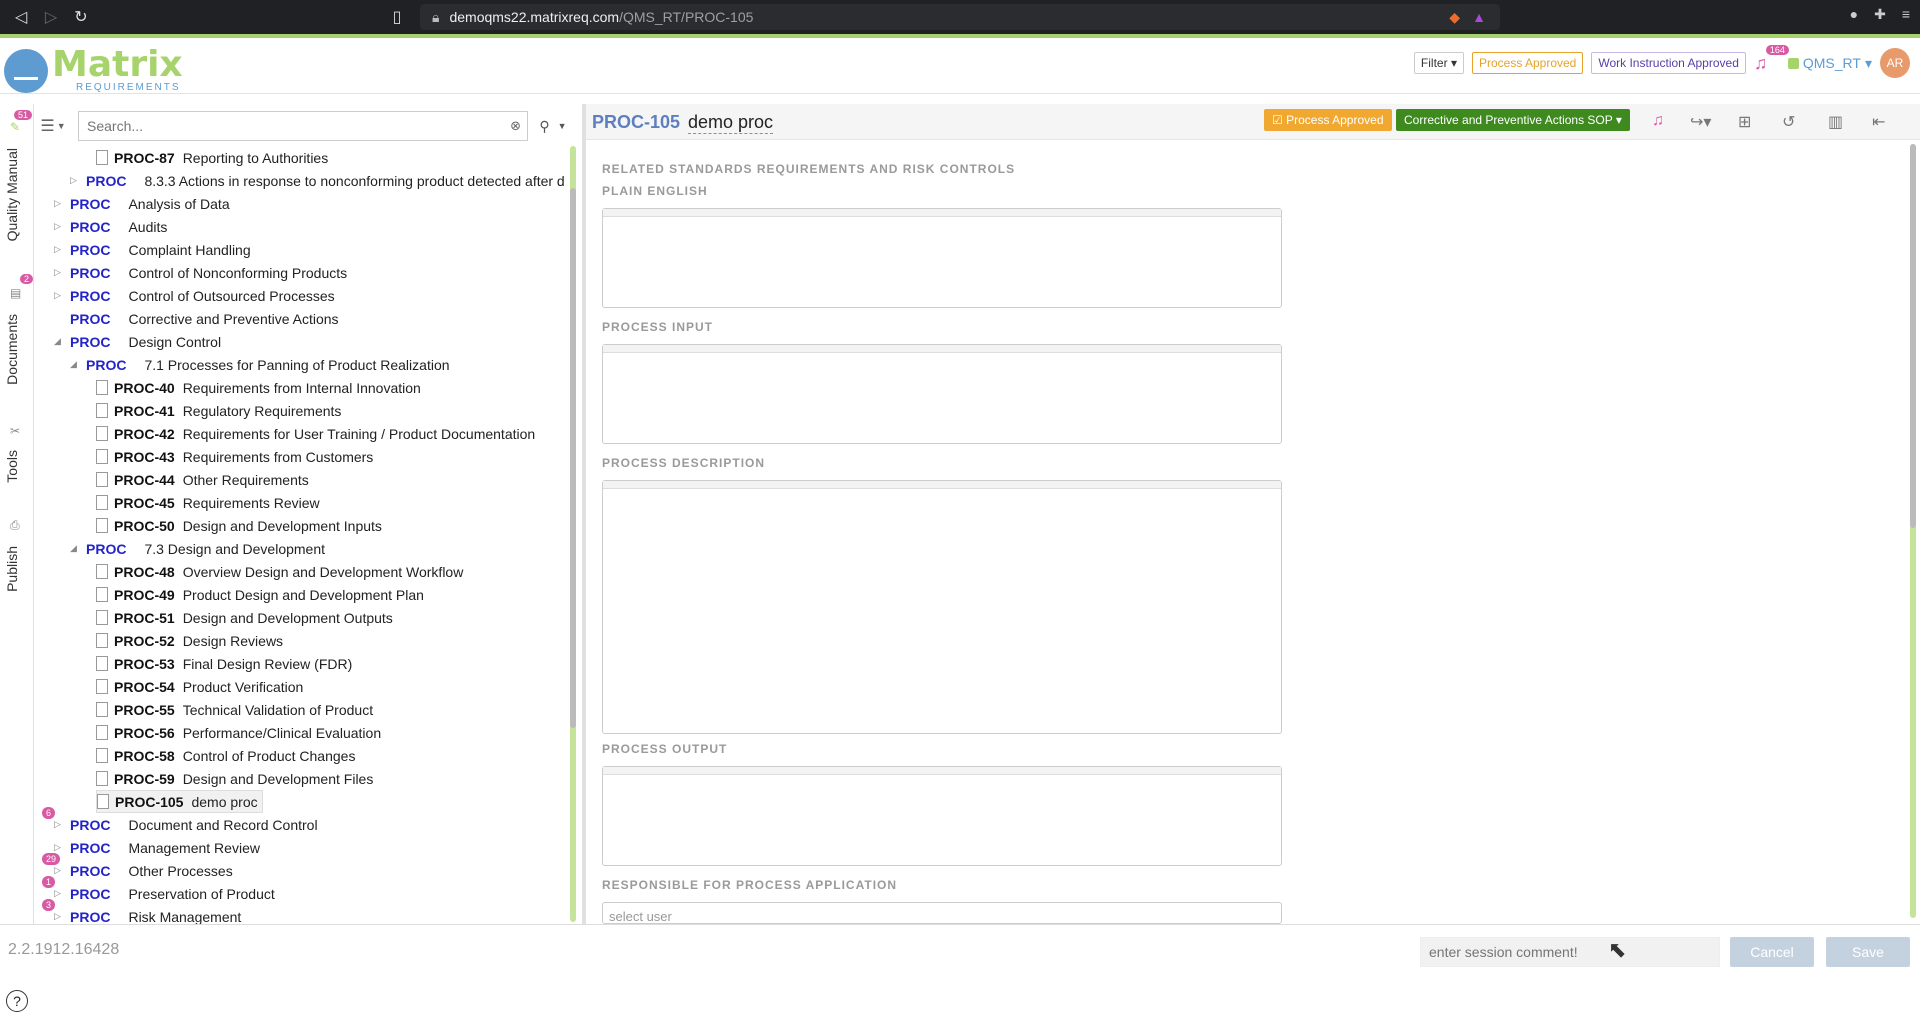 This screenshot has height=1012, width=1920. Describe the element at coordinates (731, 123) in the screenshot. I see `item-title: demo proc` at that location.